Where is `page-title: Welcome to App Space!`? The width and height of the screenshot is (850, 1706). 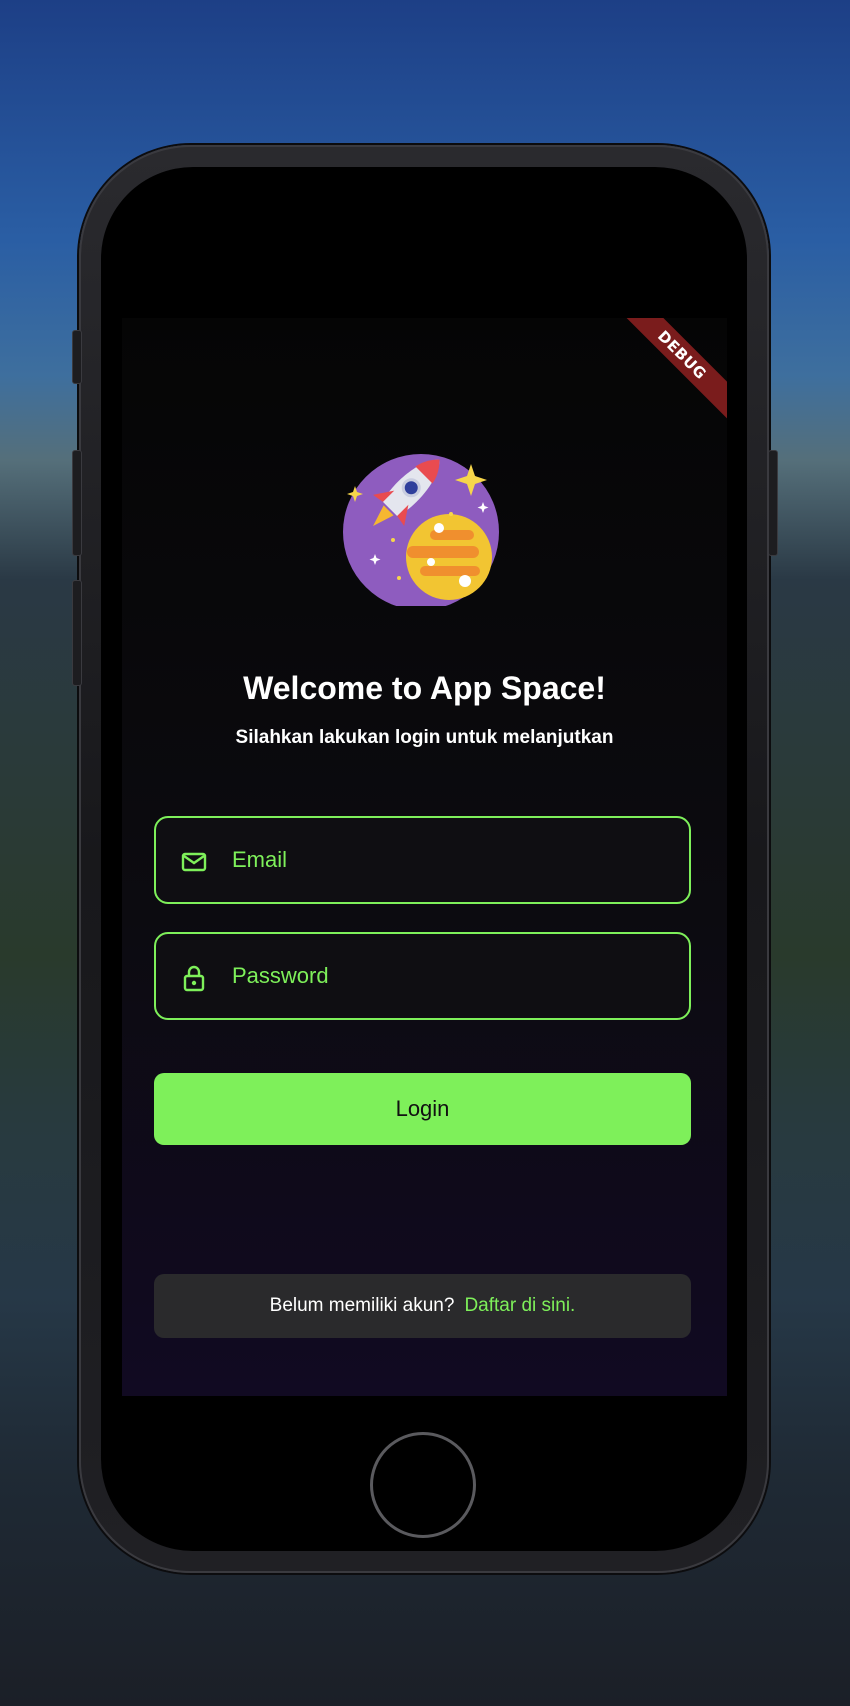 page-title: Welcome to App Space! is located at coordinates (424, 688).